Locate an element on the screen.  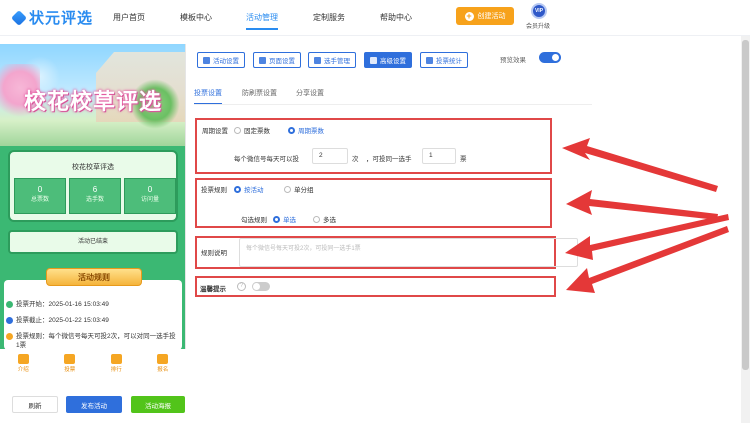
annotation-arrows is located at coordinates (645, 215).